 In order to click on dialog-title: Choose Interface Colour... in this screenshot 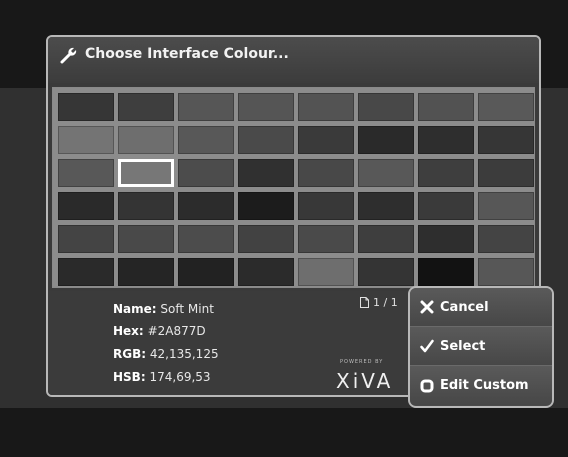, I will do `click(187, 54)`.